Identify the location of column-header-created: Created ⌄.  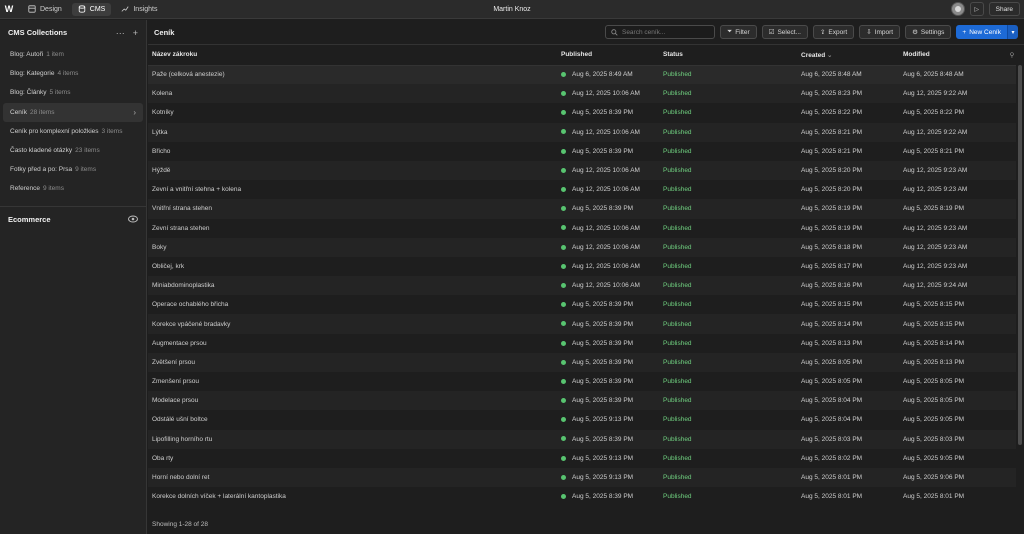
(848, 55).